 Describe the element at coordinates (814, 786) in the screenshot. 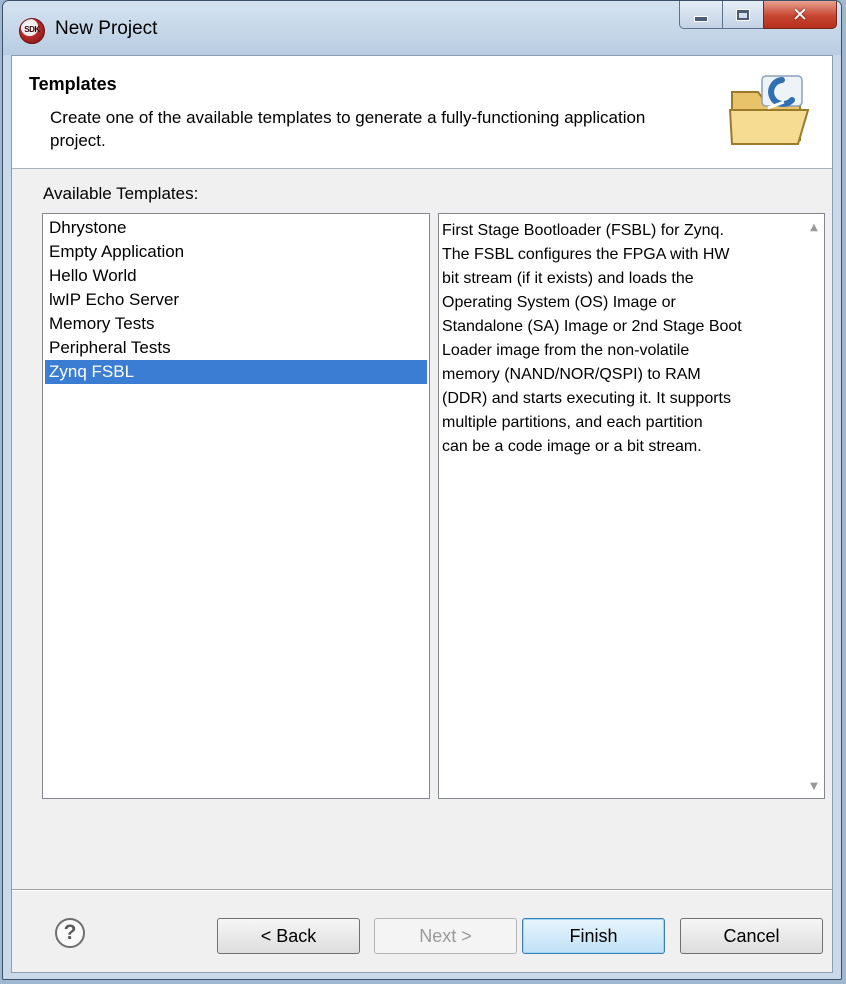

I see `scroll-down-arrow-icon: ▼` at that location.